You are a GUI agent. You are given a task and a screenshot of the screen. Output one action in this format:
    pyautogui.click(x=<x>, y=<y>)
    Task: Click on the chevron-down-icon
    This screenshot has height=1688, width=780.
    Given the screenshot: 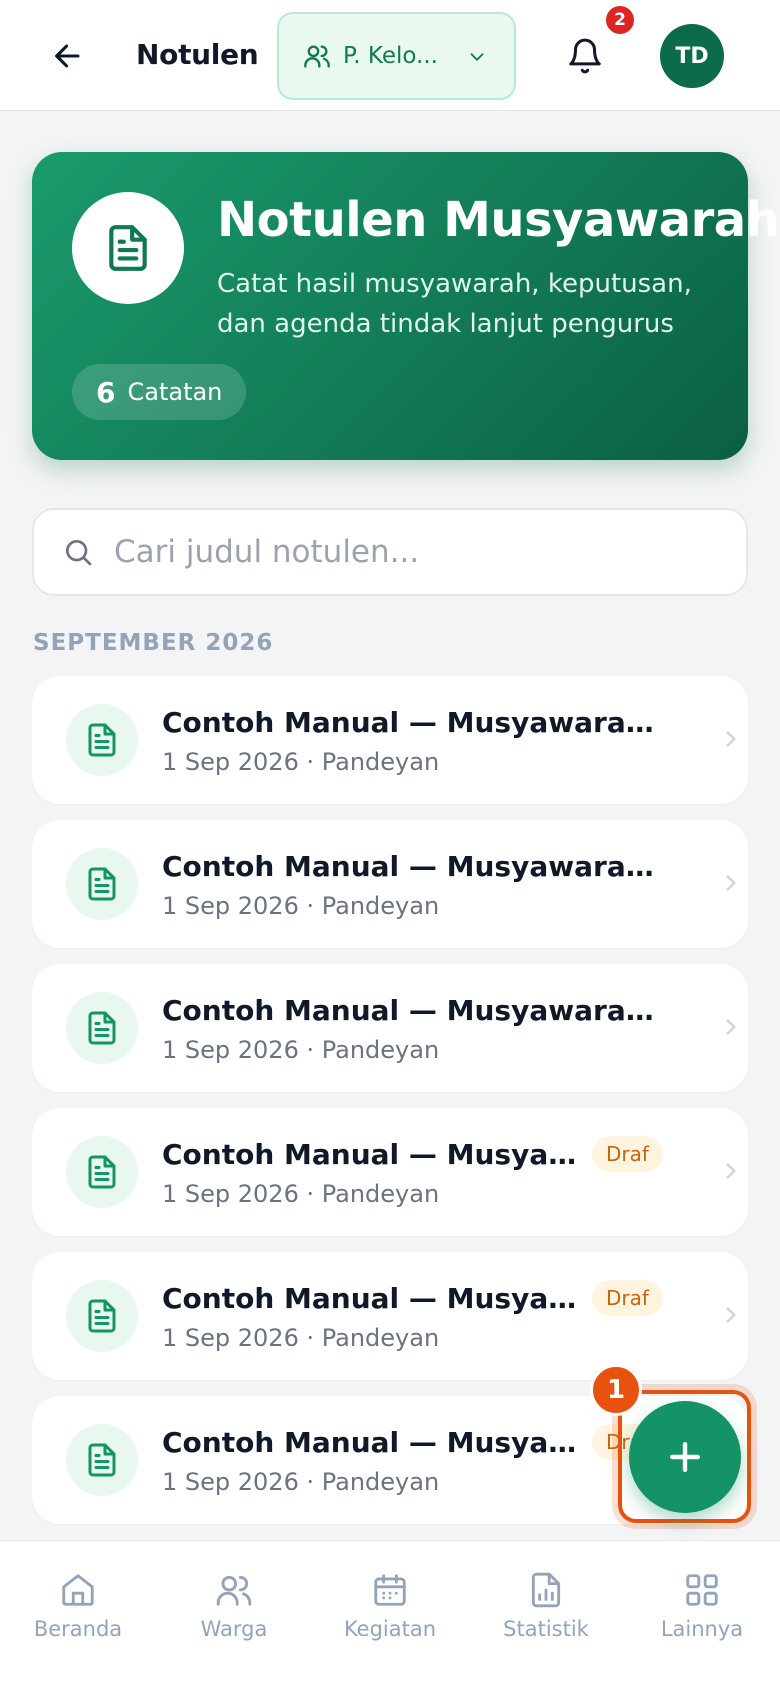 What is the action you would take?
    pyautogui.click(x=477, y=57)
    